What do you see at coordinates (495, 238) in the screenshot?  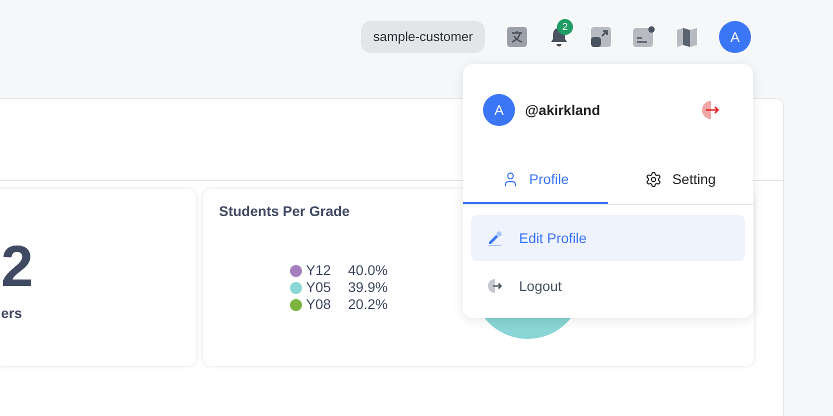 I see `pencil-icon` at bounding box center [495, 238].